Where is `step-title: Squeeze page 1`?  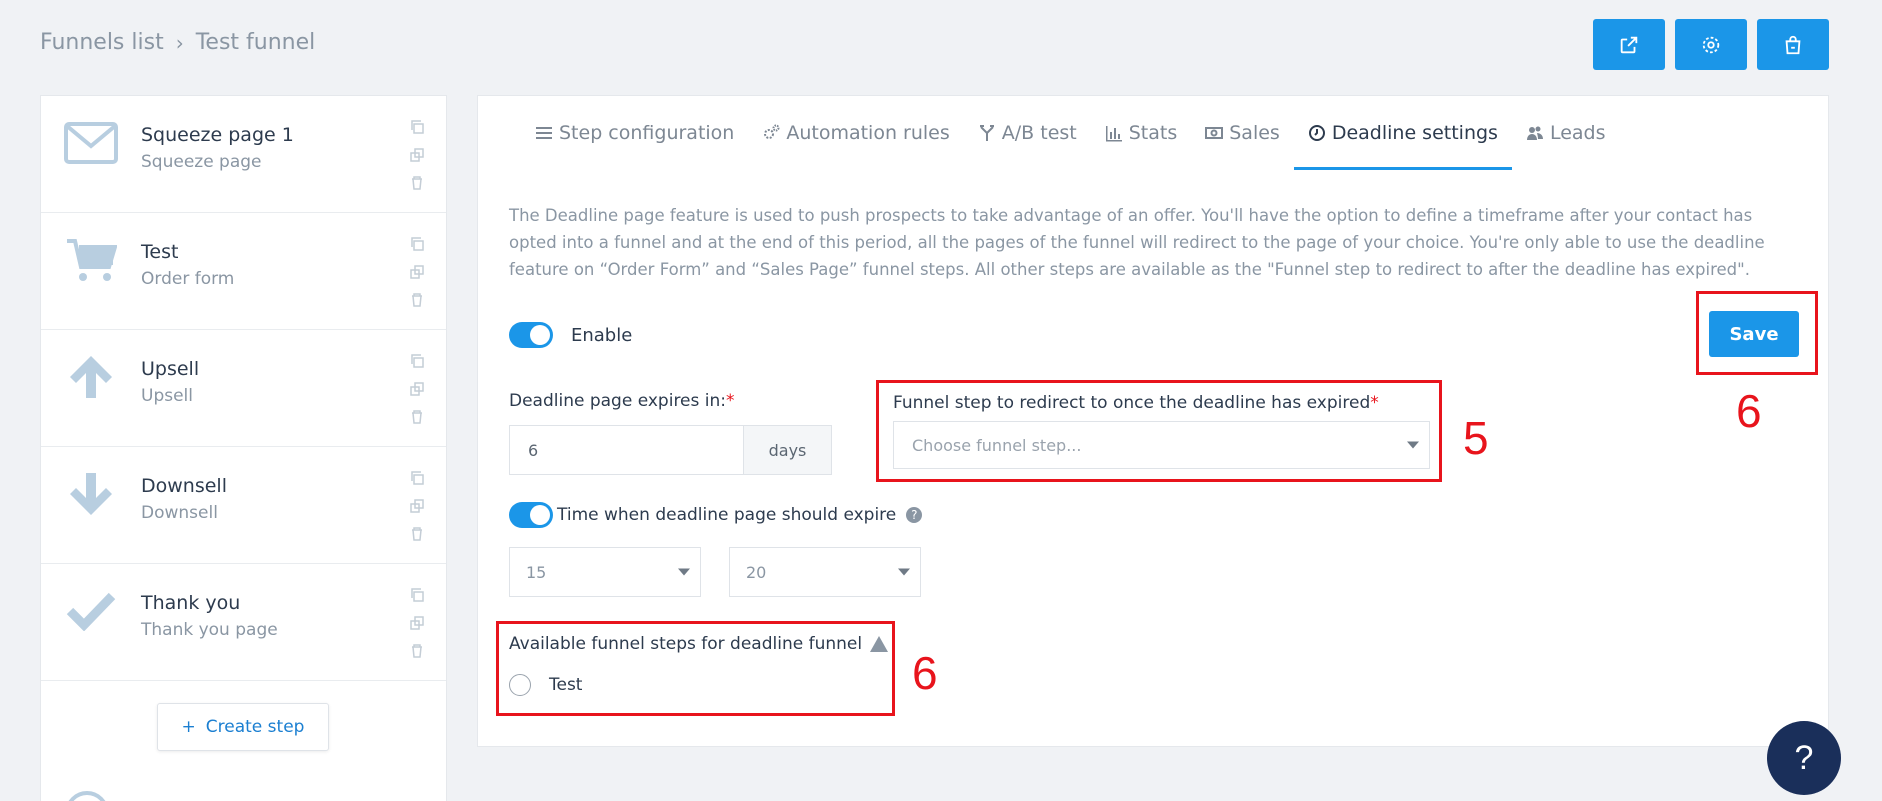
step-title: Squeeze page 1 is located at coordinates (217, 135).